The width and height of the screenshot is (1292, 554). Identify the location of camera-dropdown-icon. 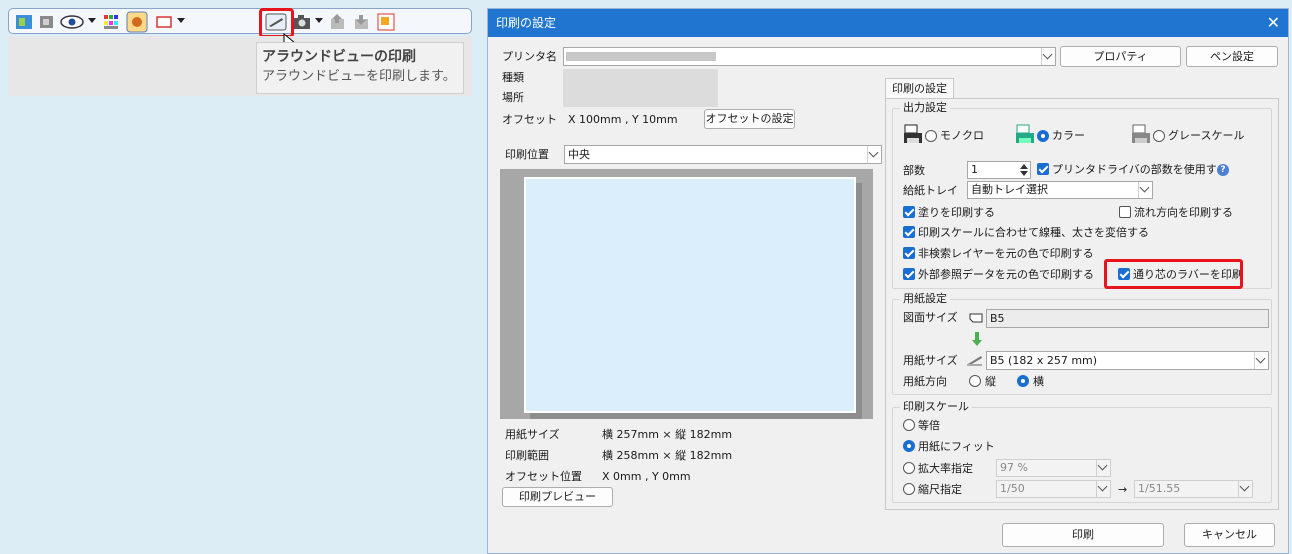
(319, 20).